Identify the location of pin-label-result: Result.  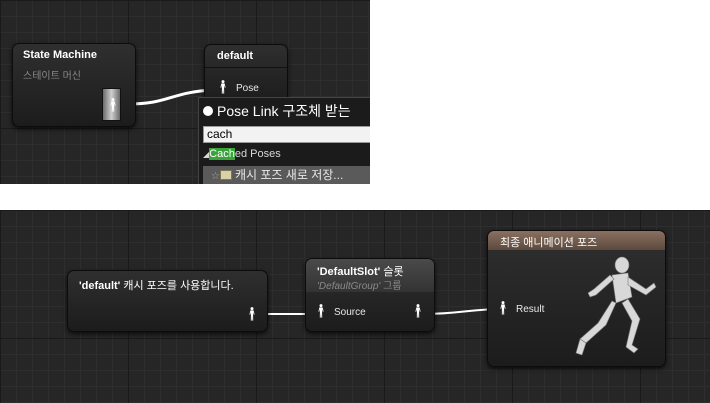
(530, 309).